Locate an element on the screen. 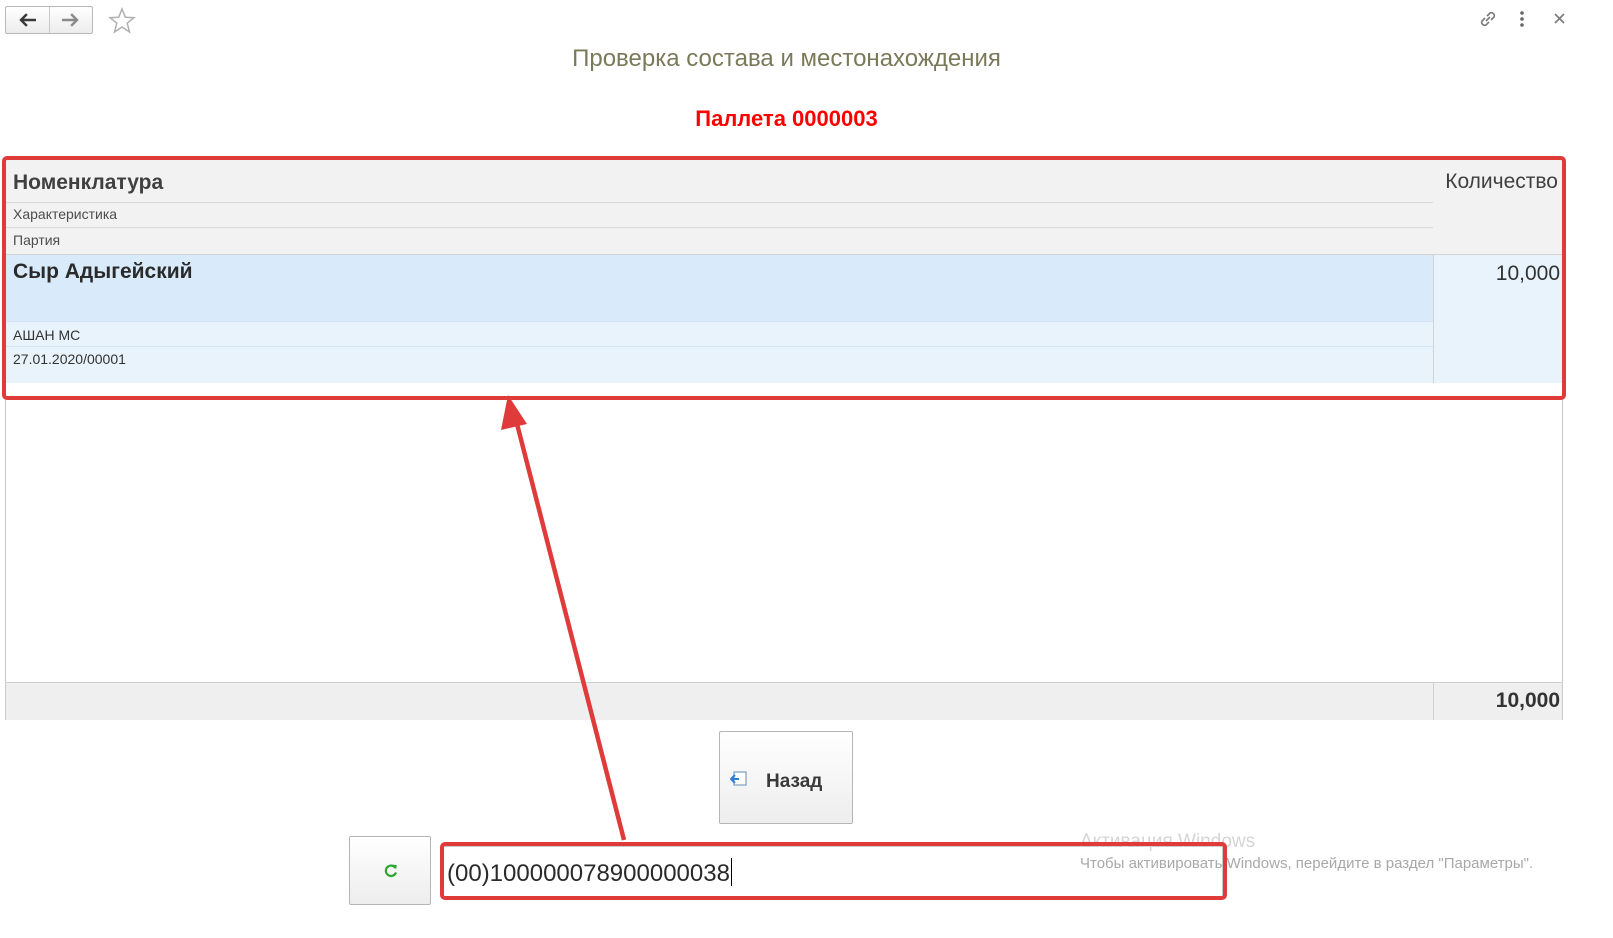 The width and height of the screenshot is (1613, 938). more-vertical-icon is located at coordinates (1522, 19).